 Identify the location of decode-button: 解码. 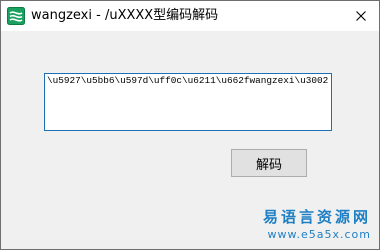
(269, 163).